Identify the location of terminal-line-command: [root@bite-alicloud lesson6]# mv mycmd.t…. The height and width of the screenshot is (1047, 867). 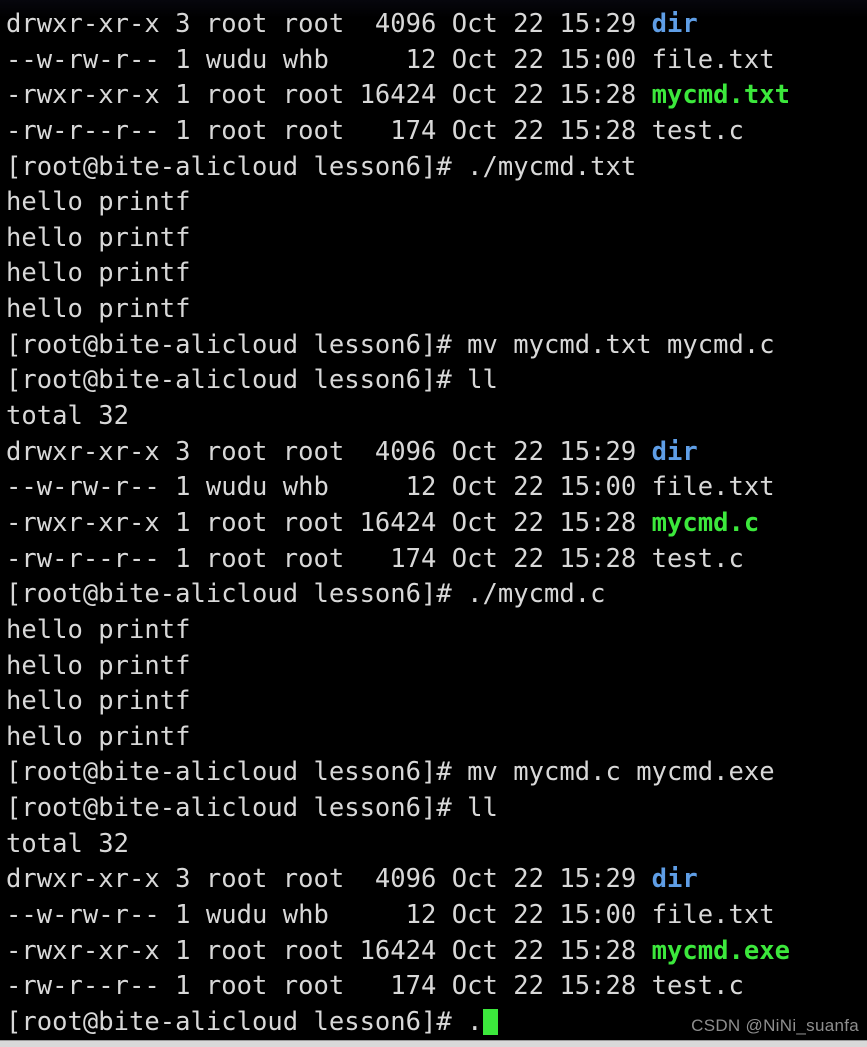
(434, 346).